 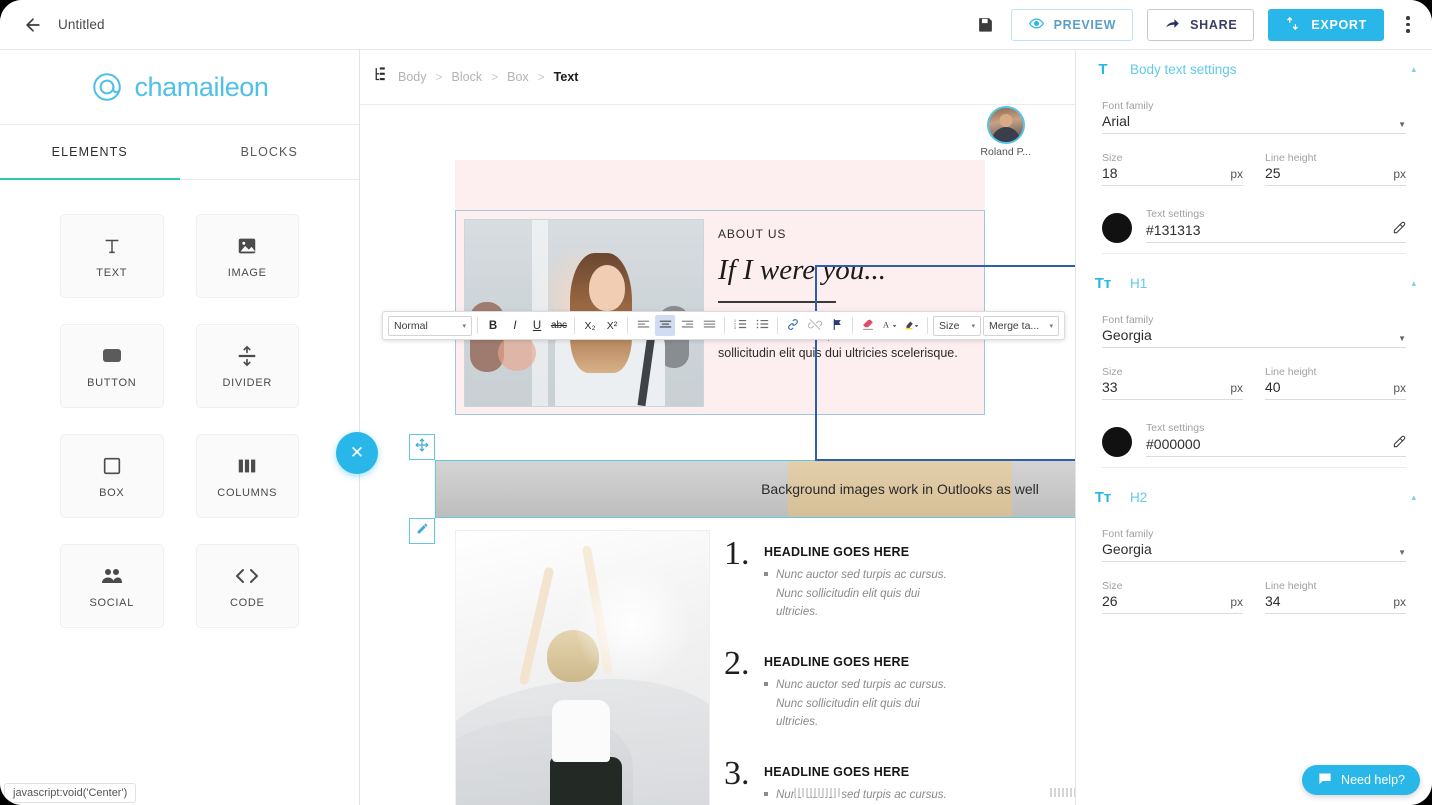 What do you see at coordinates (430, 325) in the screenshot?
I see `paragraph-style-select: Normal ▾` at bounding box center [430, 325].